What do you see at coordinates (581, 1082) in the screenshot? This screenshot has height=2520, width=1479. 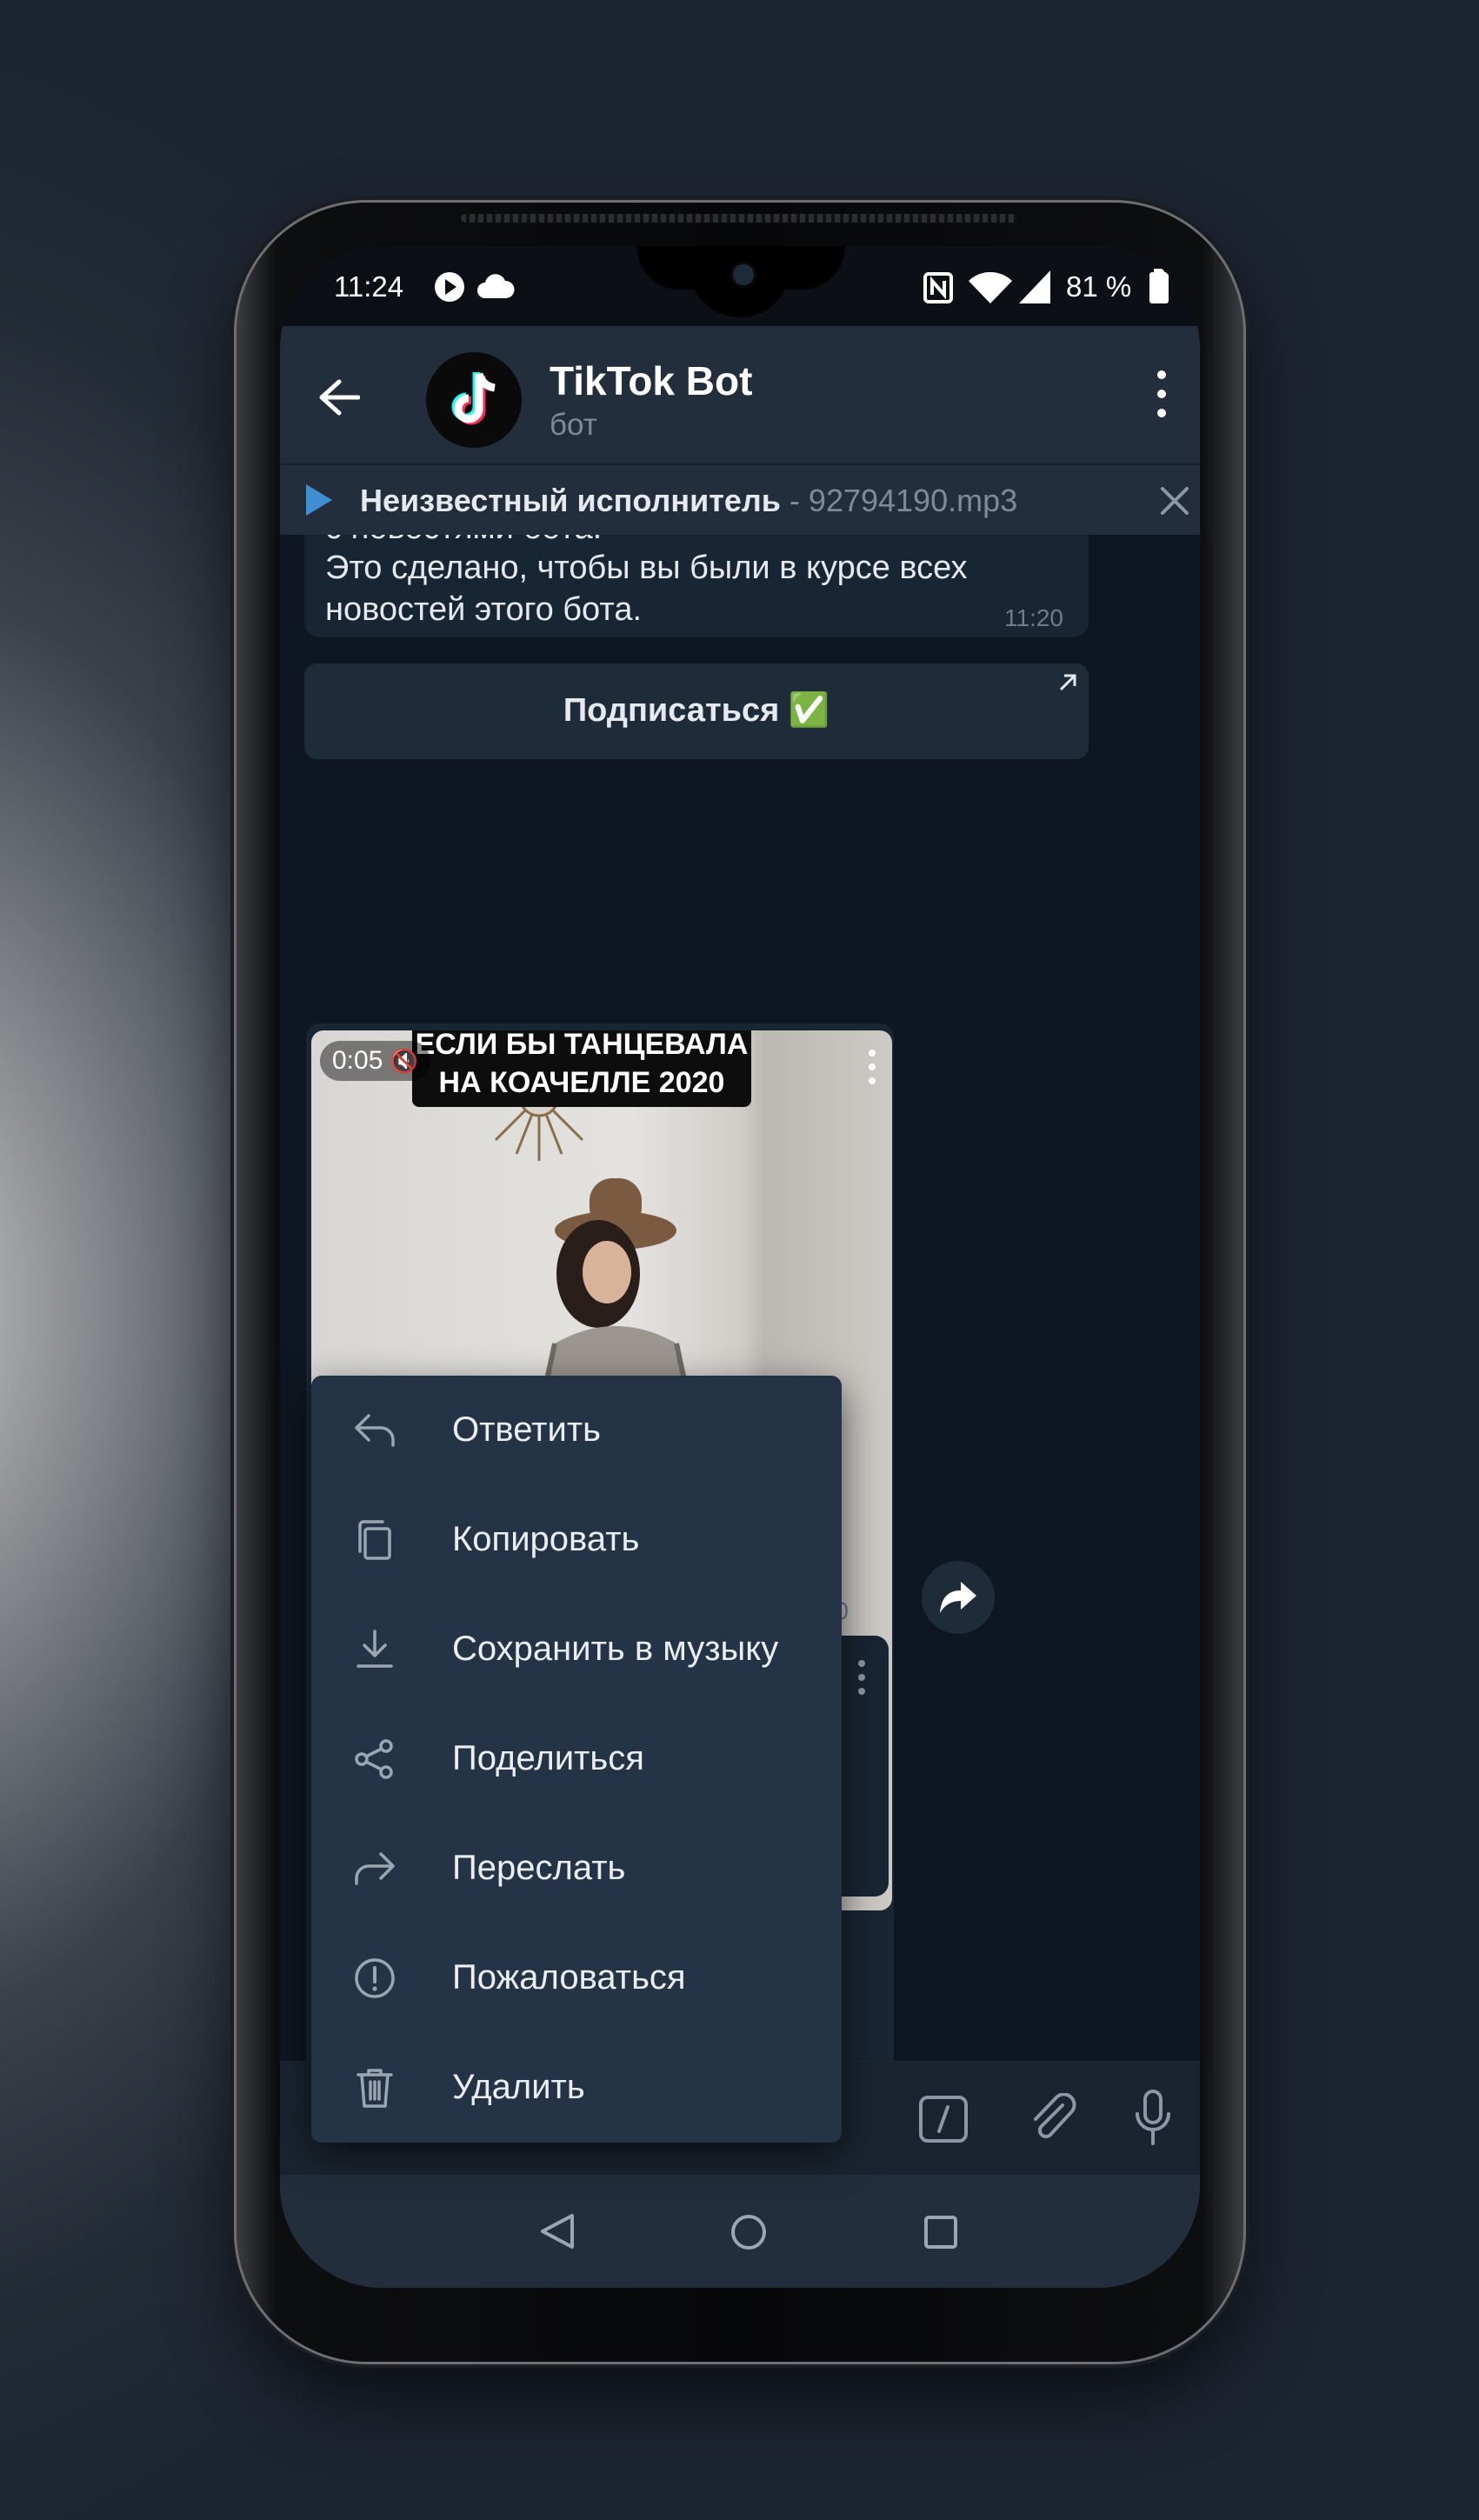 I see `video-caption-line2: НА КОАЧЕЛЛЕ 2020` at bounding box center [581, 1082].